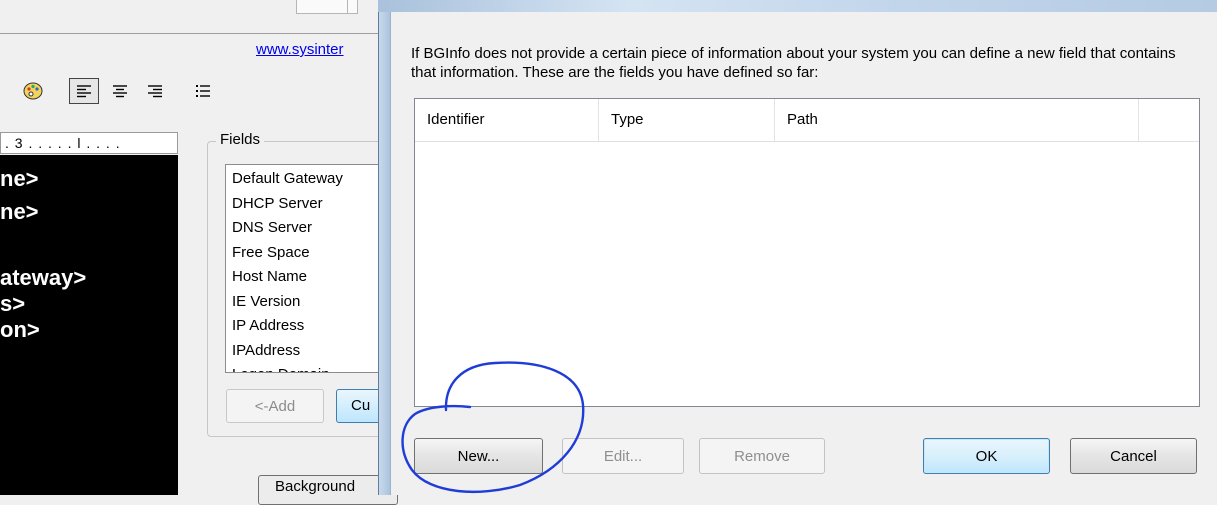  What do you see at coordinates (308, 367) in the screenshot?
I see `fields-list-item: Logon Domain` at bounding box center [308, 367].